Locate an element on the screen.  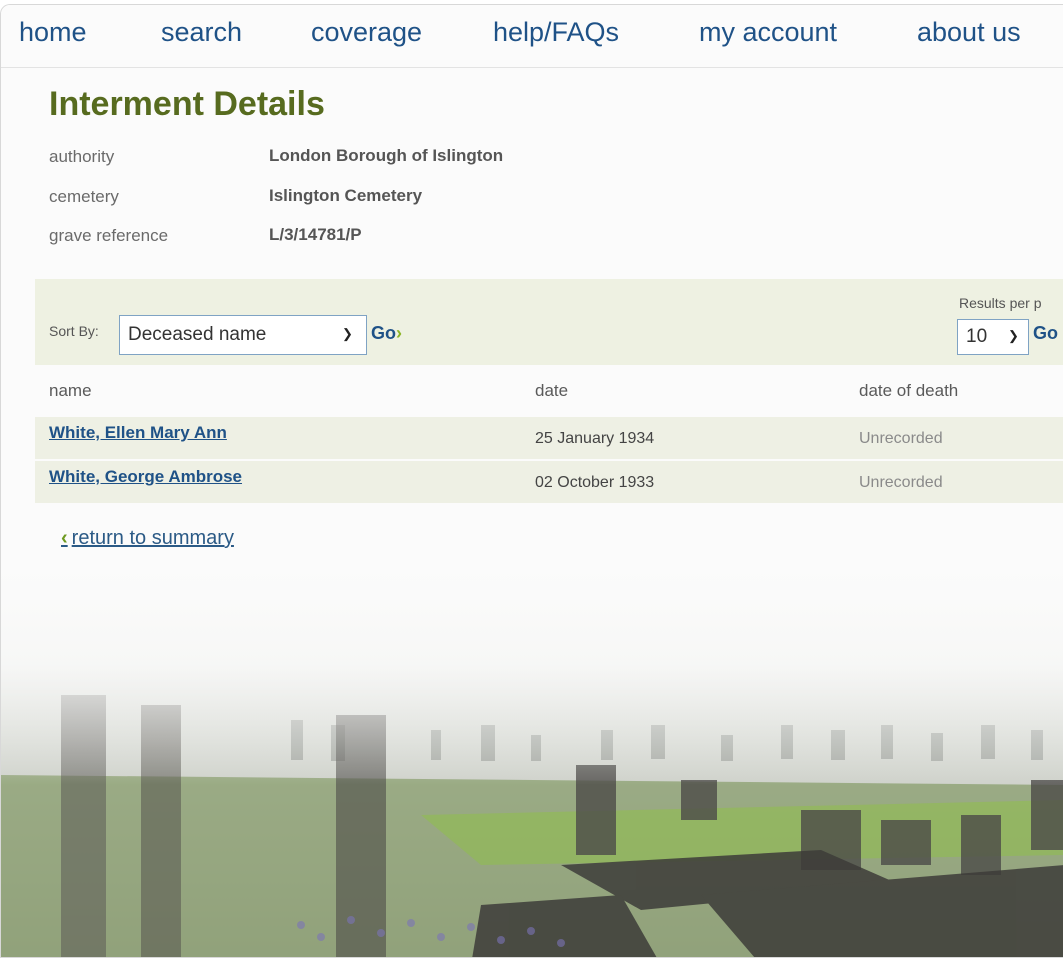
grave-reference-label: grave reference is located at coordinates (109, 235).